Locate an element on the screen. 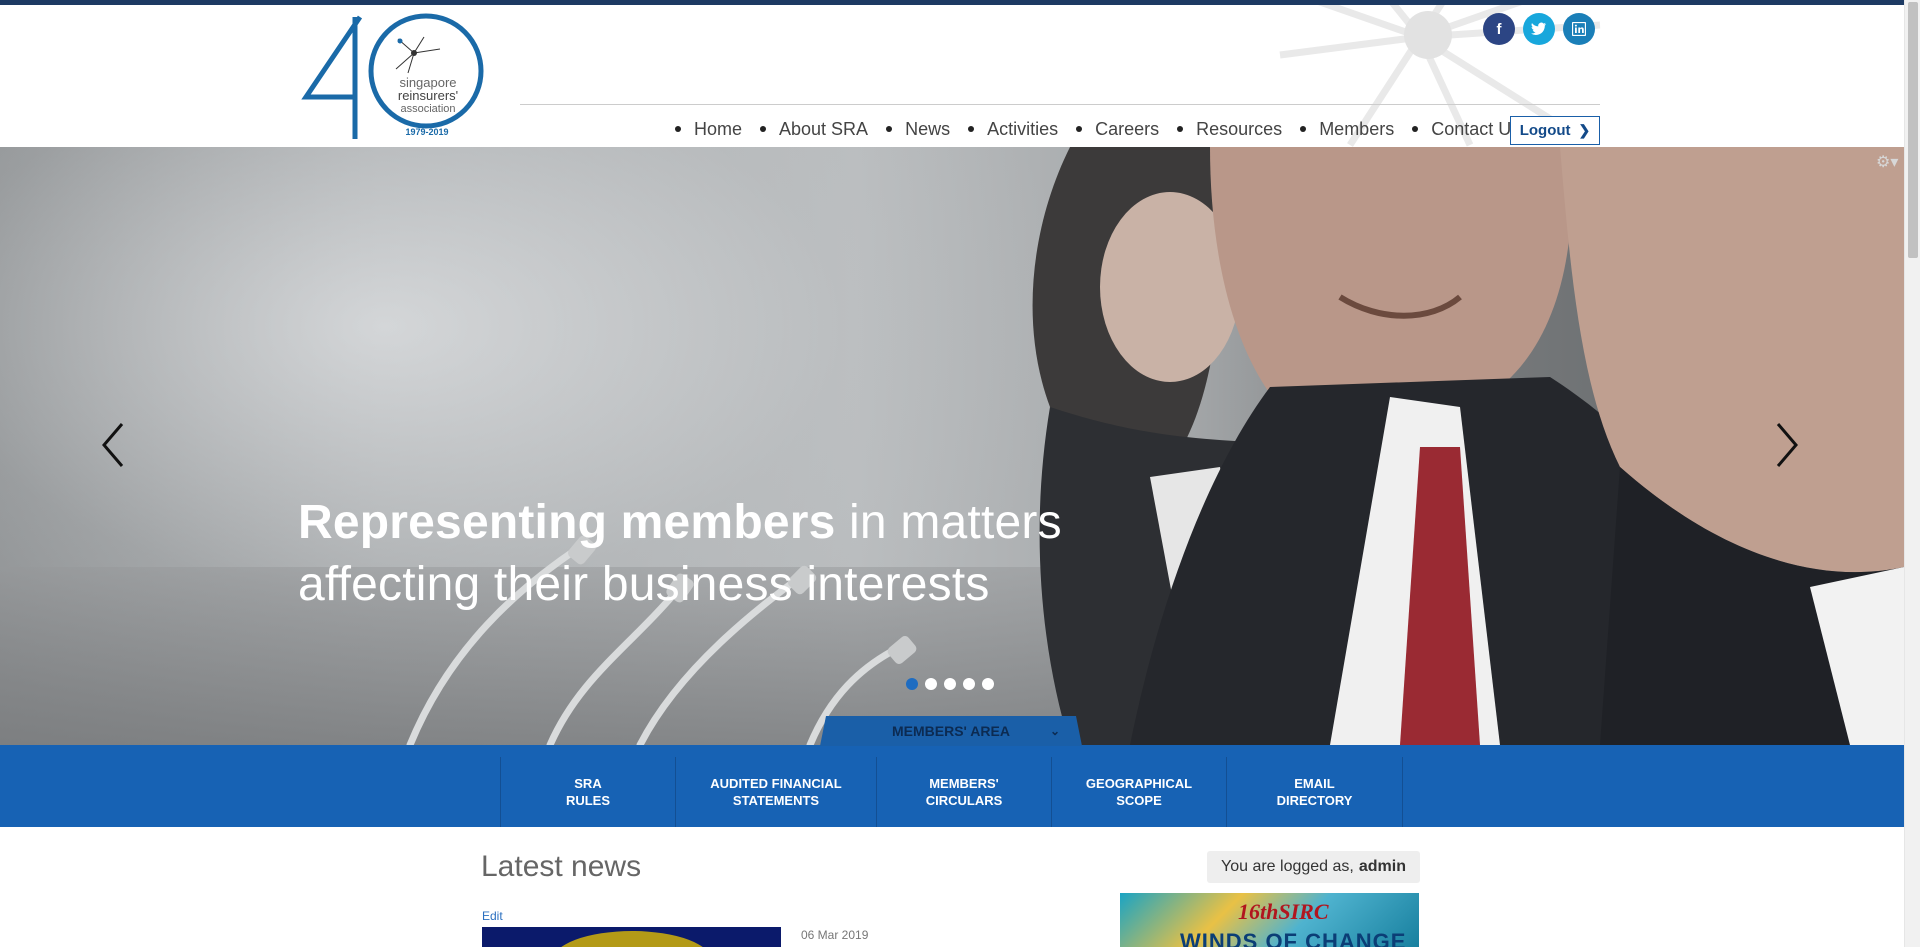 The width and height of the screenshot is (1920, 947). link-line1: MEMBERS' is located at coordinates (964, 783).